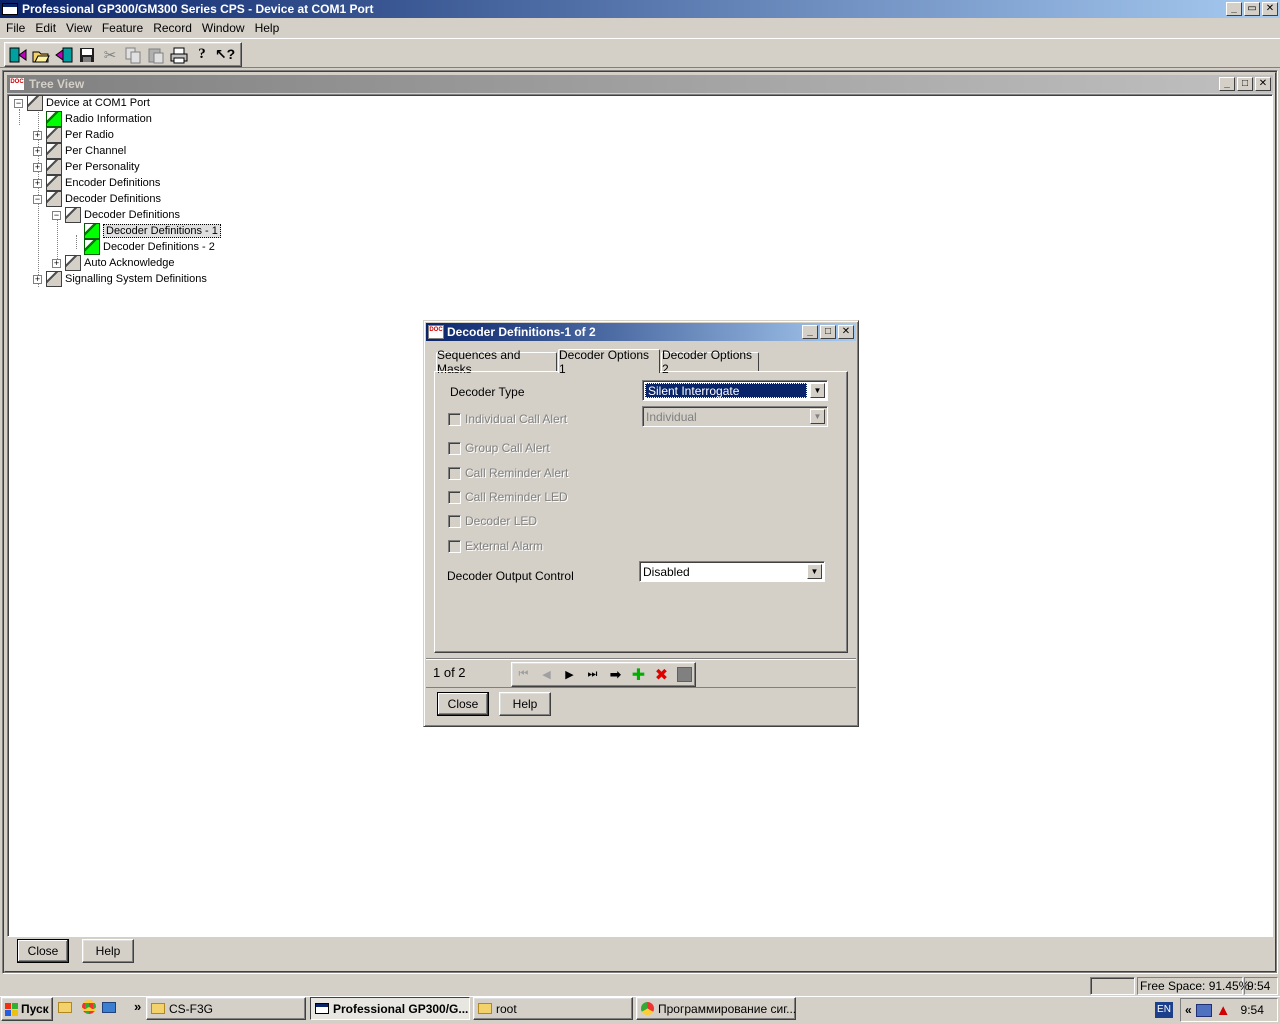 This screenshot has height=1024, width=1280. I want to click on external-alarm-checkbox, so click(454, 546).